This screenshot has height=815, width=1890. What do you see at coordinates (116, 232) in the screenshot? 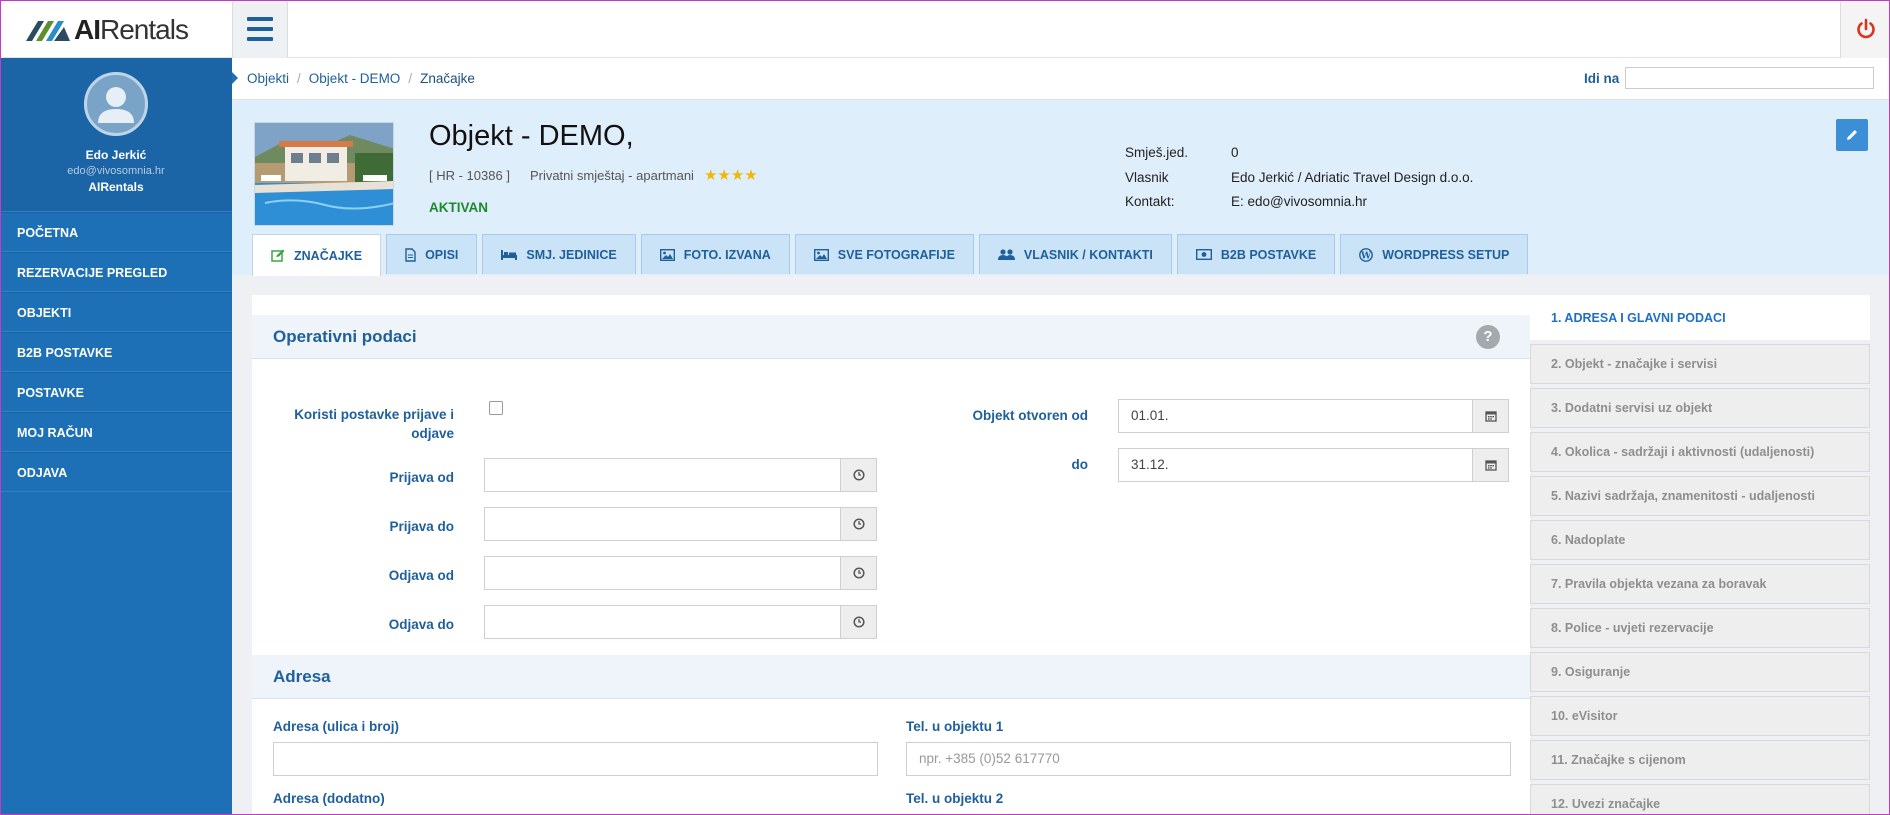
I see `sidebar-item-pocetna: POČETNA` at bounding box center [116, 232].